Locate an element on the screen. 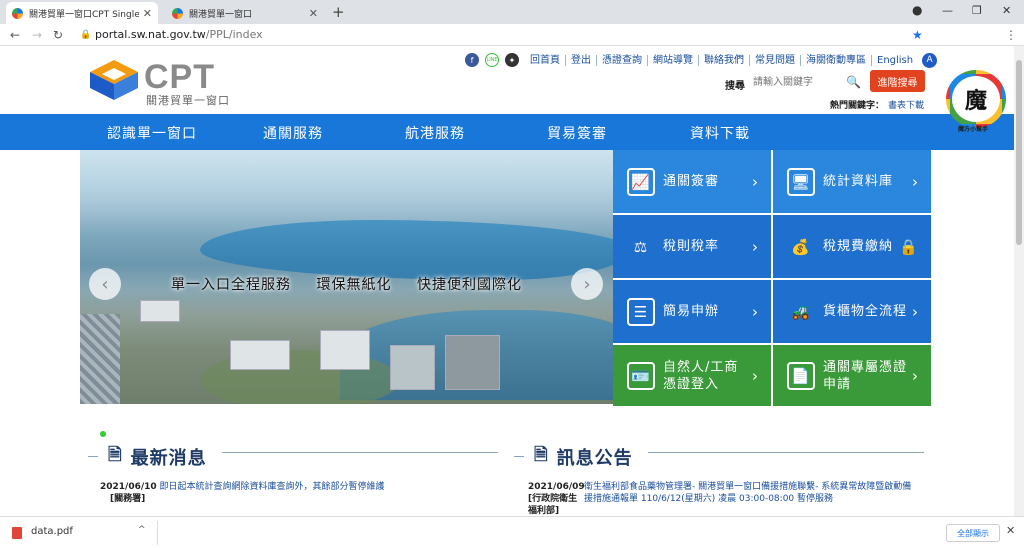 The image size is (1024, 548). notice-source: [行政院衛生福利部] is located at coordinates (553, 505).